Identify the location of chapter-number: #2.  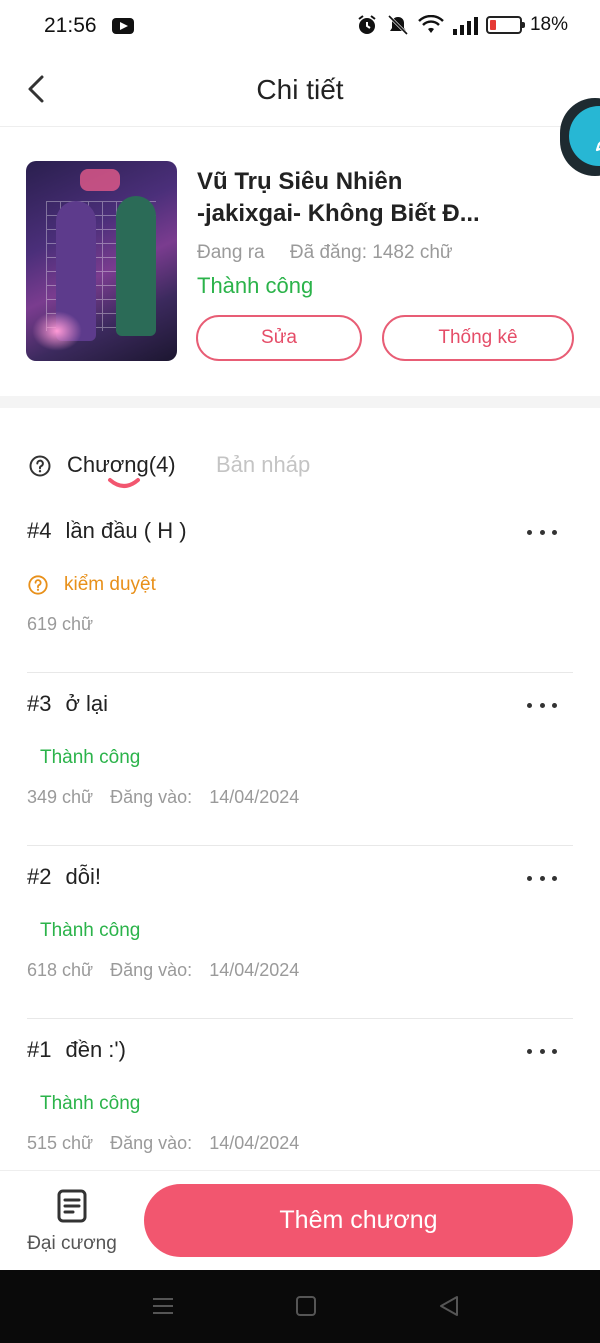
(39, 876).